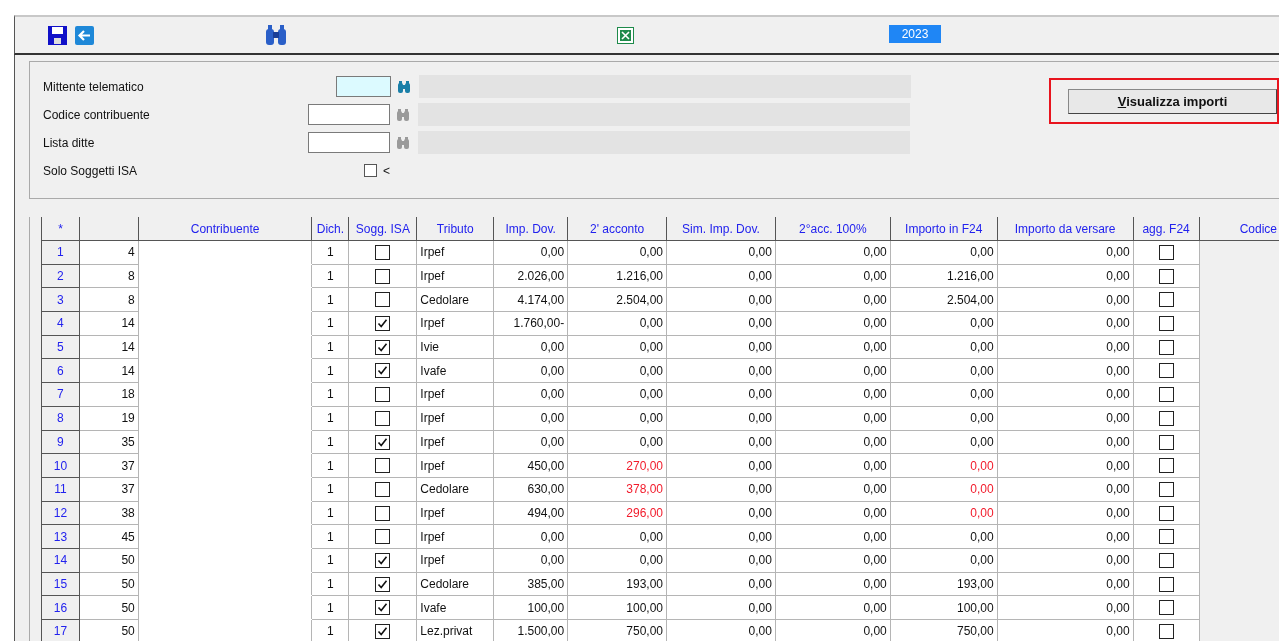  Describe the element at coordinates (60, 323) in the screenshot. I see `row-number: 4` at that location.